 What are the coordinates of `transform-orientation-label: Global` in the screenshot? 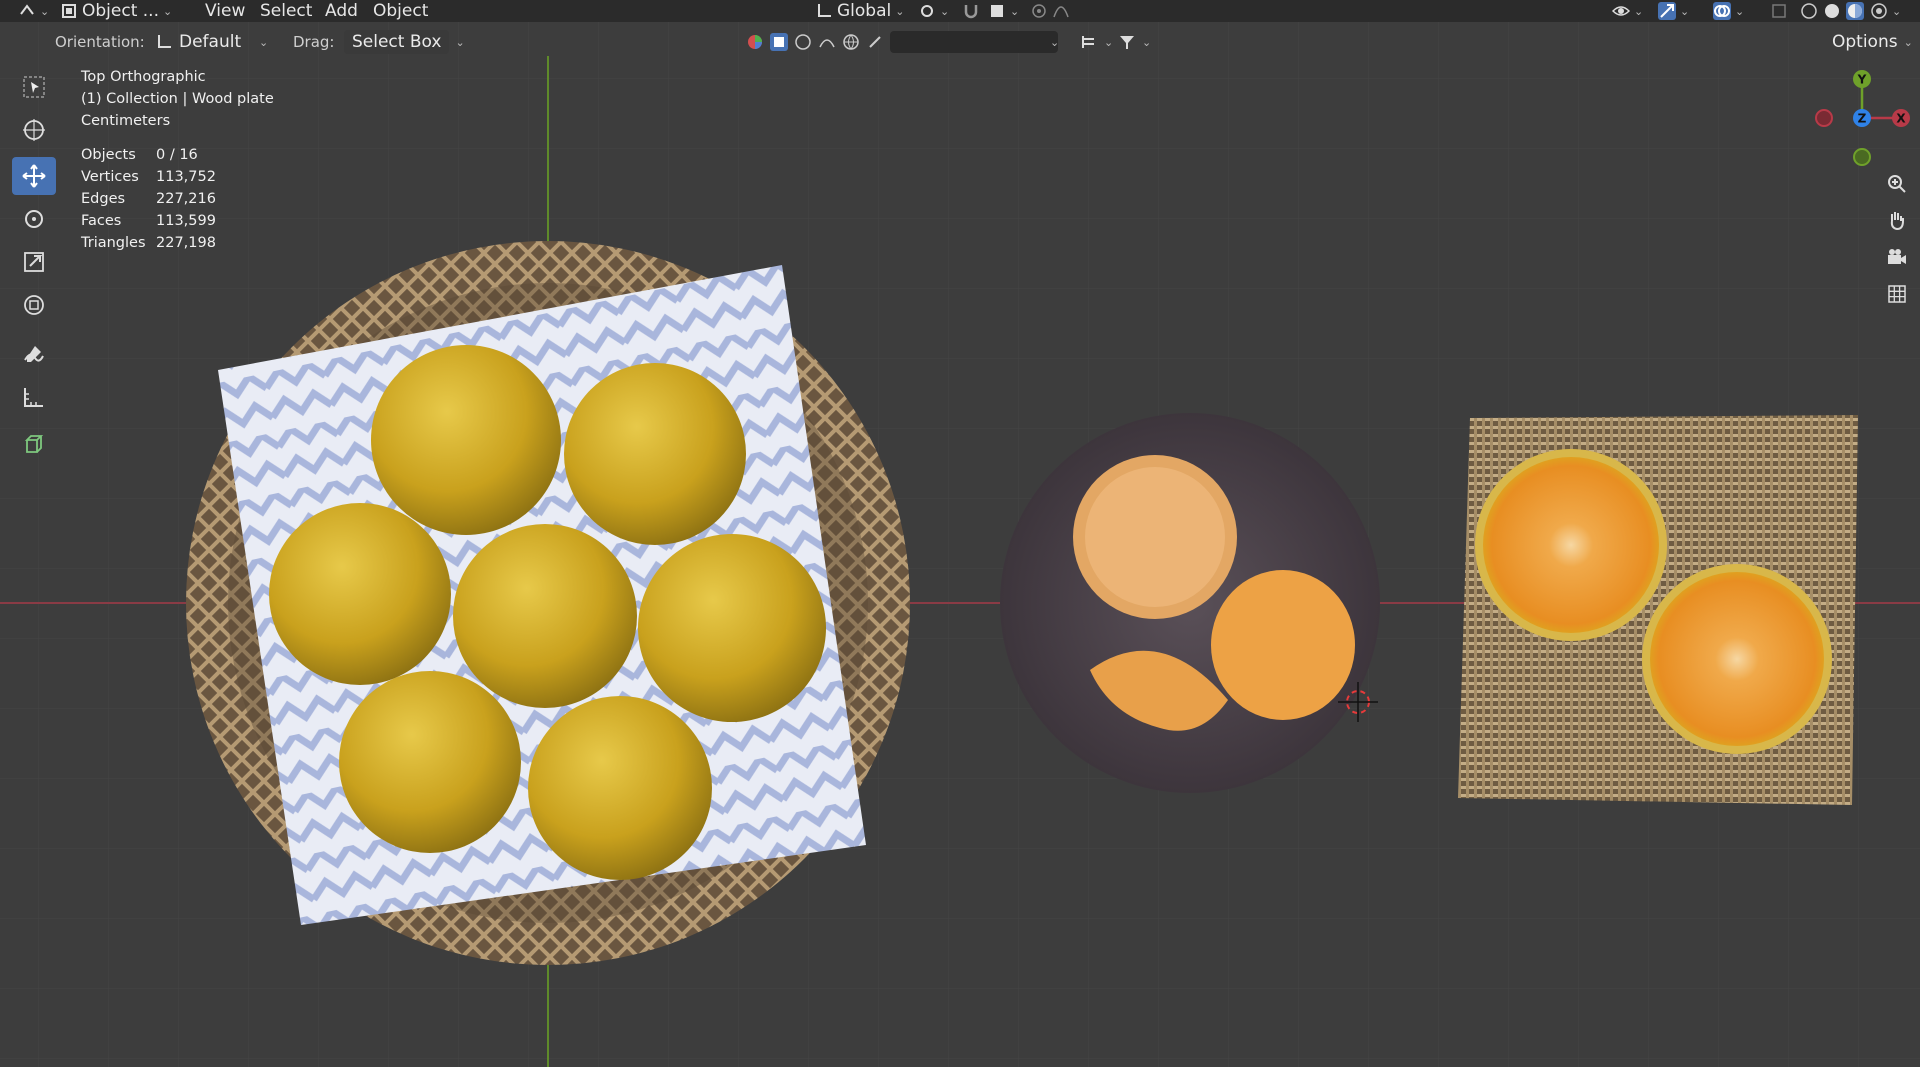 It's located at (864, 11).